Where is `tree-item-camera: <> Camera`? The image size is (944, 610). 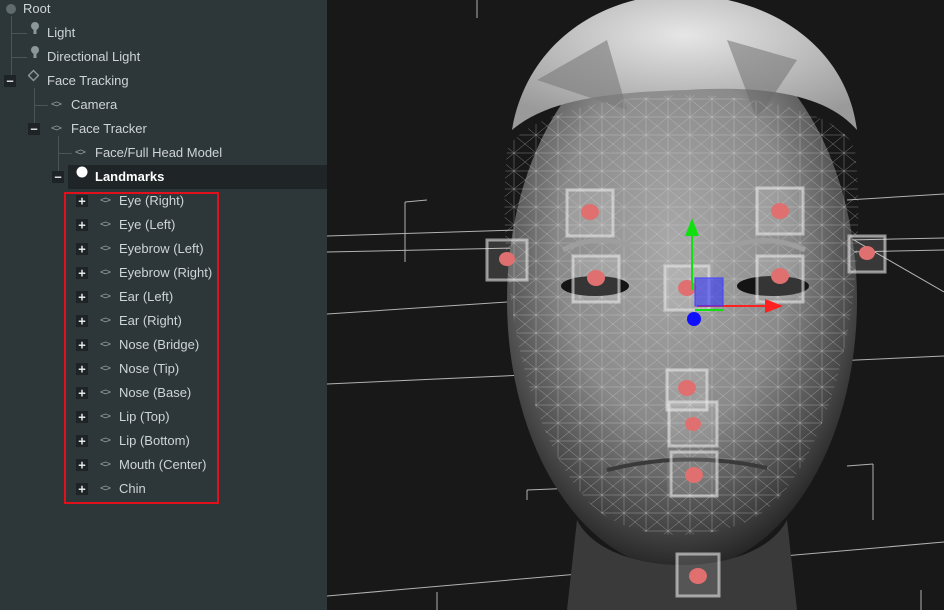 tree-item-camera: <> Camera is located at coordinates (163, 105).